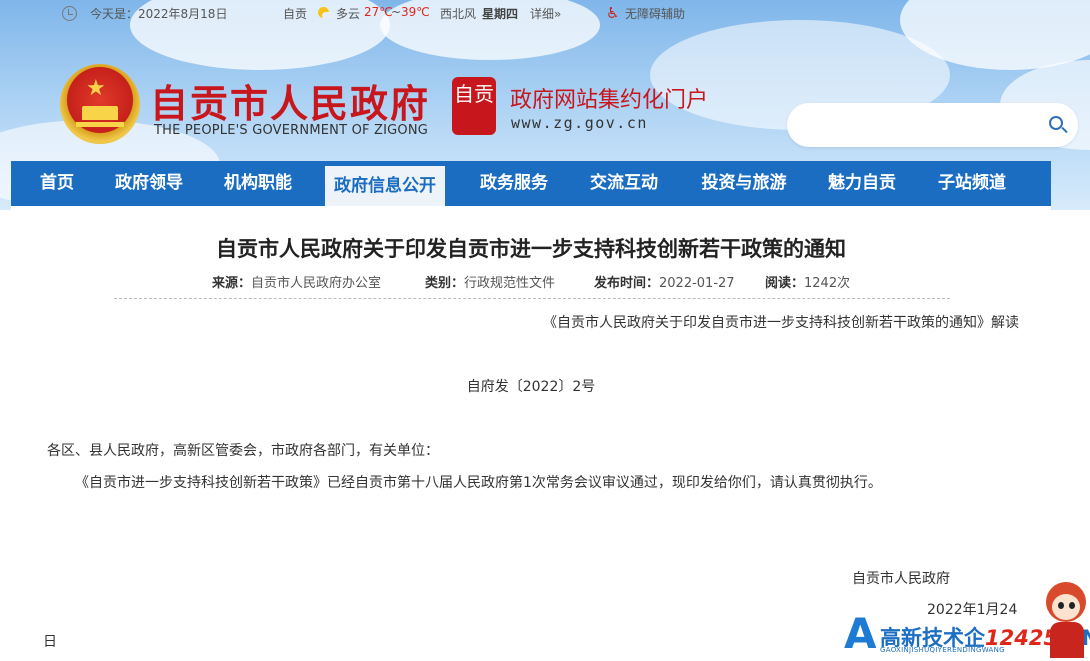 This screenshot has width=1090, height=661. What do you see at coordinates (514, 183) in the screenshot?
I see `nav-item-gov-services: 政务服务` at bounding box center [514, 183].